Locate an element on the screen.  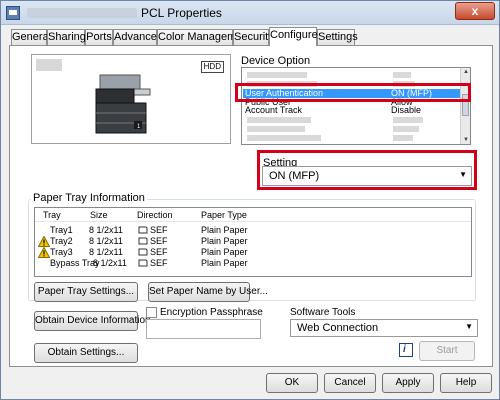
col-header-direction: Direction is located at coordinates (155, 215).